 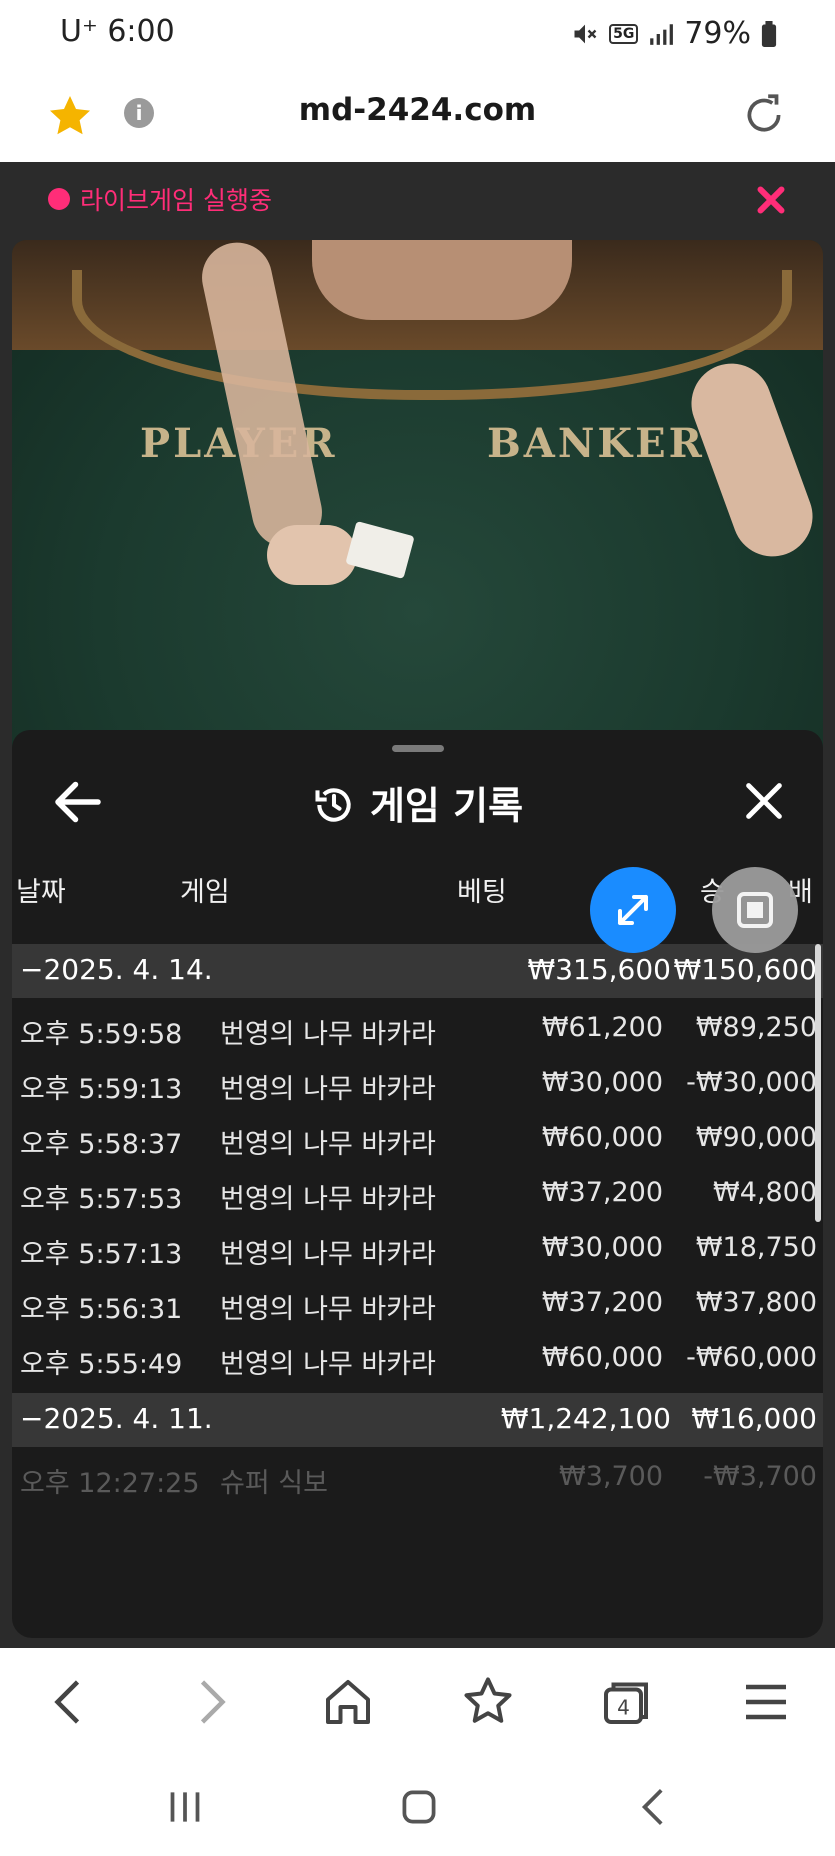 What do you see at coordinates (771, 200) in the screenshot?
I see `close-live-icon` at bounding box center [771, 200].